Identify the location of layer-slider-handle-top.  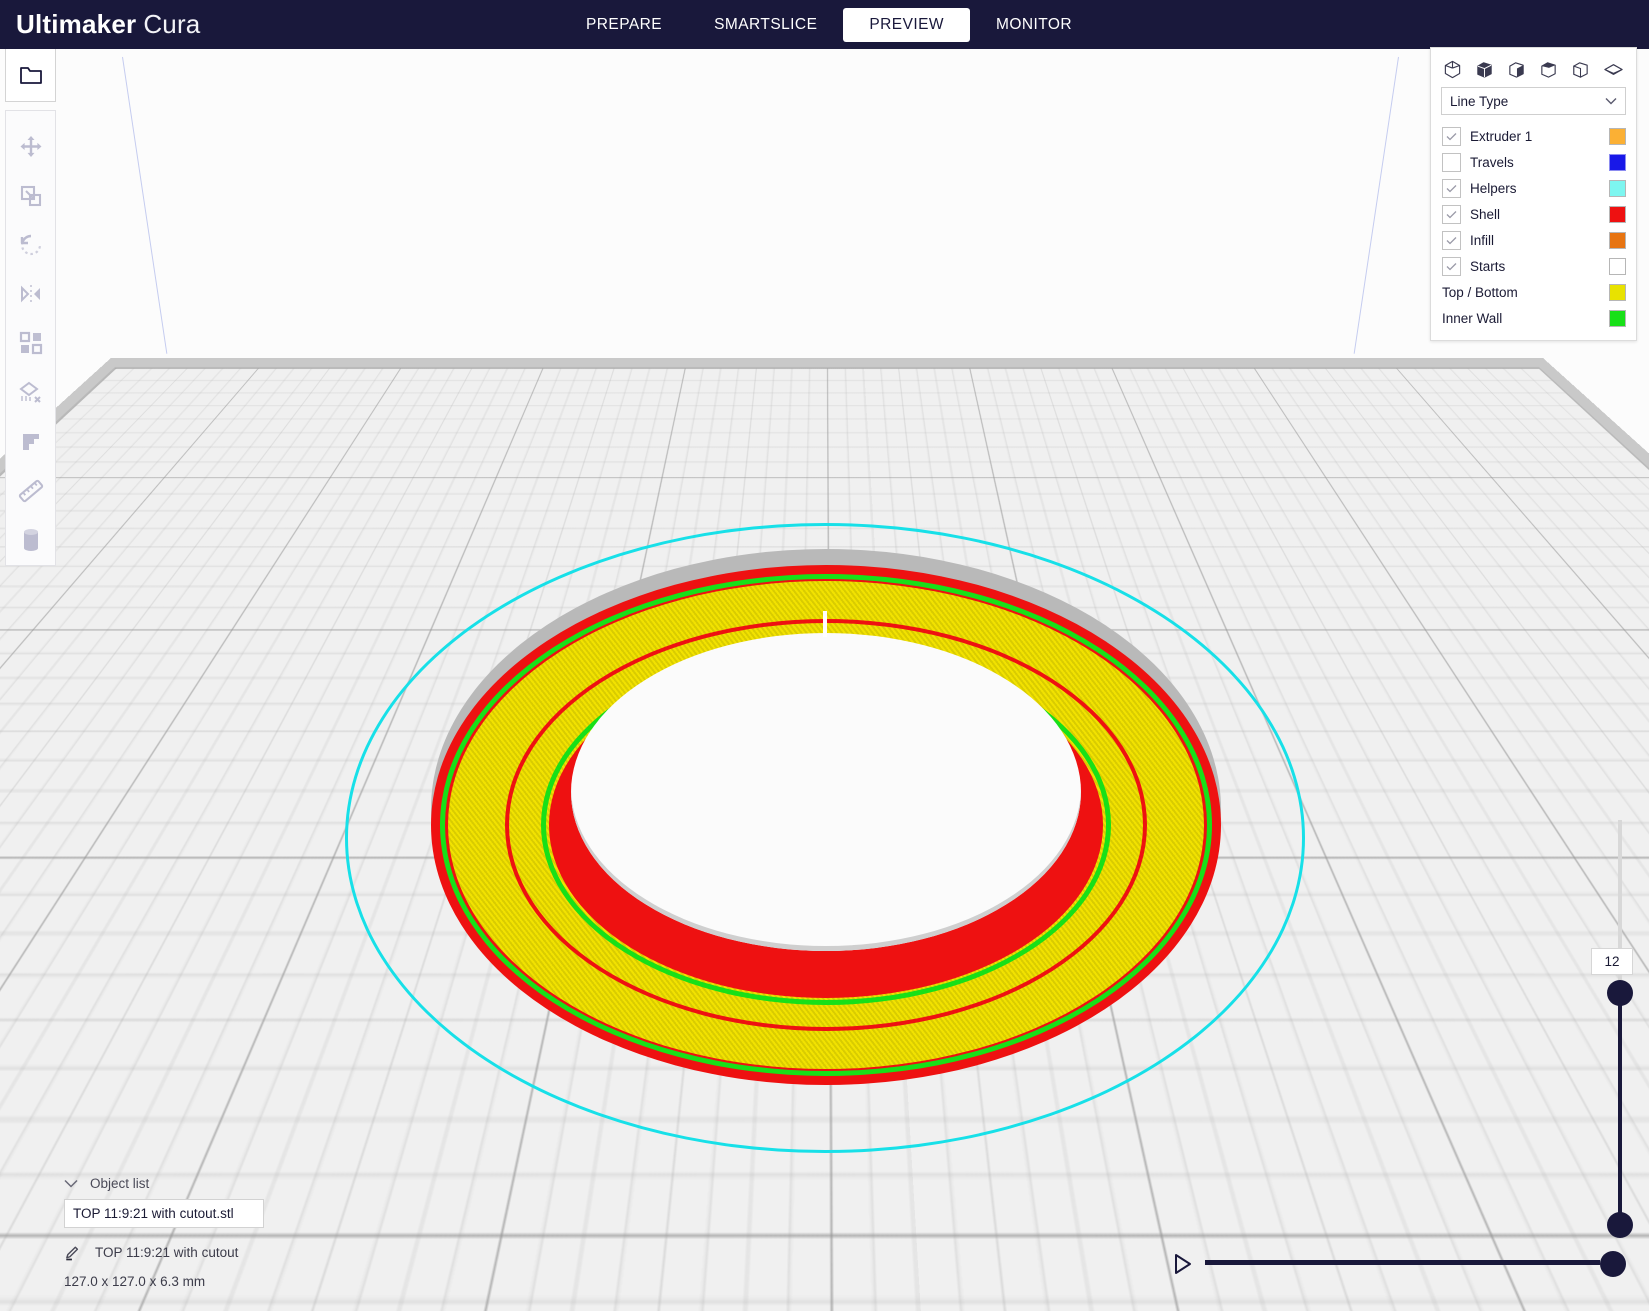
(1620, 993).